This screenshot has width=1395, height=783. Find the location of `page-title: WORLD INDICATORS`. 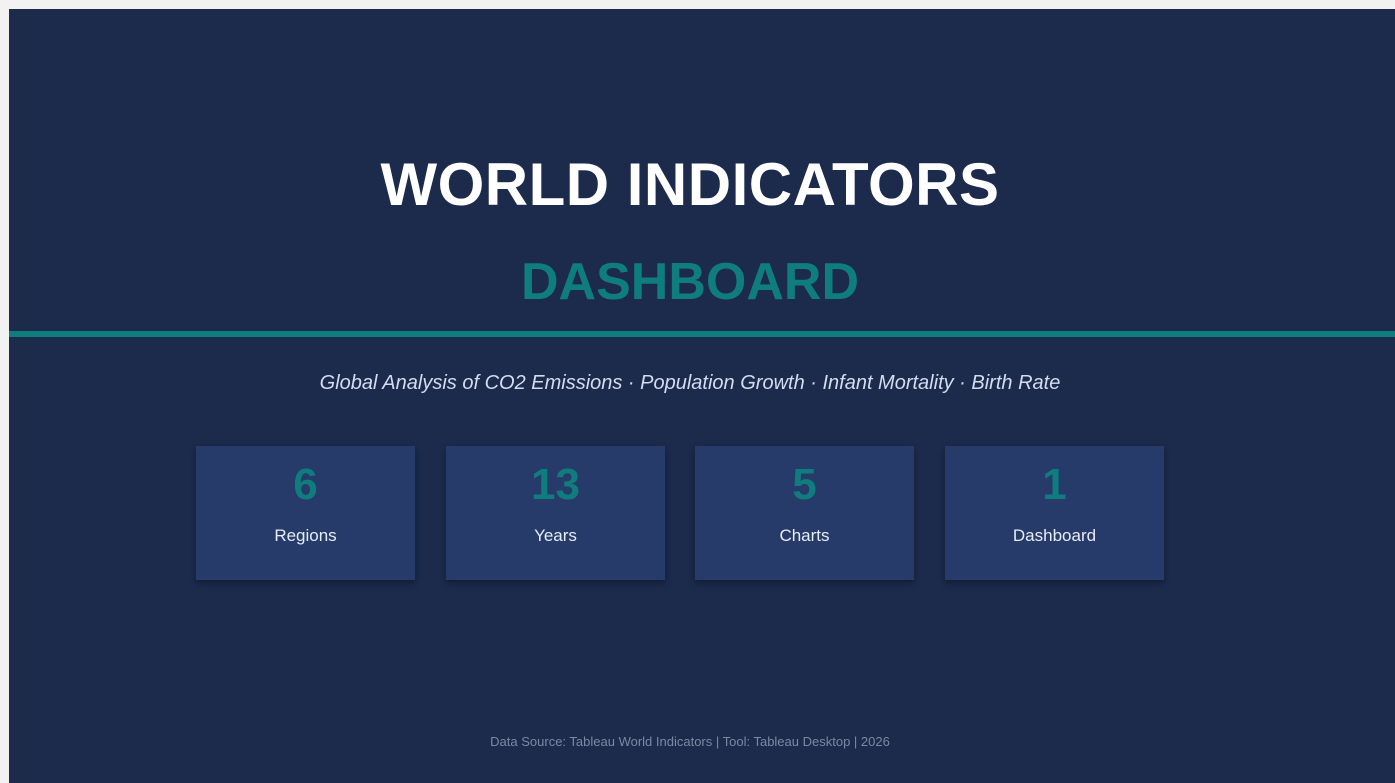

page-title: WORLD INDICATORS is located at coordinates (690, 184).